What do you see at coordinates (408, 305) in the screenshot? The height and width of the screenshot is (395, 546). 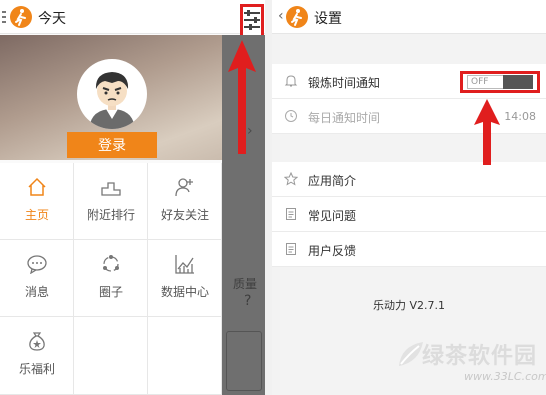 I see `app-version: 乐动力 V2.7.1` at bounding box center [408, 305].